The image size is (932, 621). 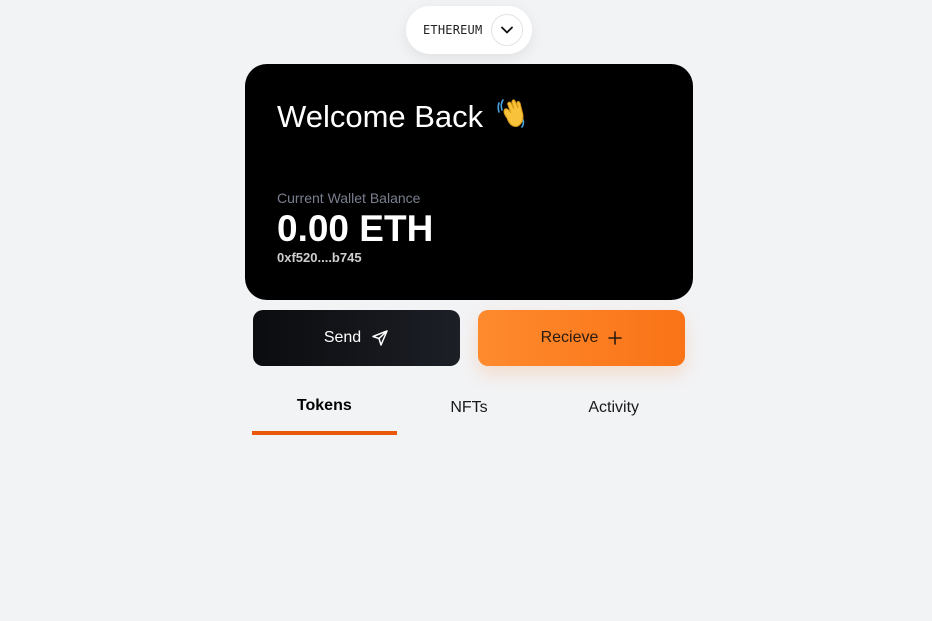 What do you see at coordinates (324, 433) in the screenshot?
I see `active-tab-indicator` at bounding box center [324, 433].